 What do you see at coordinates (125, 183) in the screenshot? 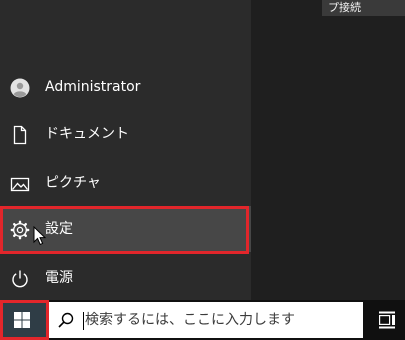
I see `start-menu-item-pictures: ピクチャ` at bounding box center [125, 183].